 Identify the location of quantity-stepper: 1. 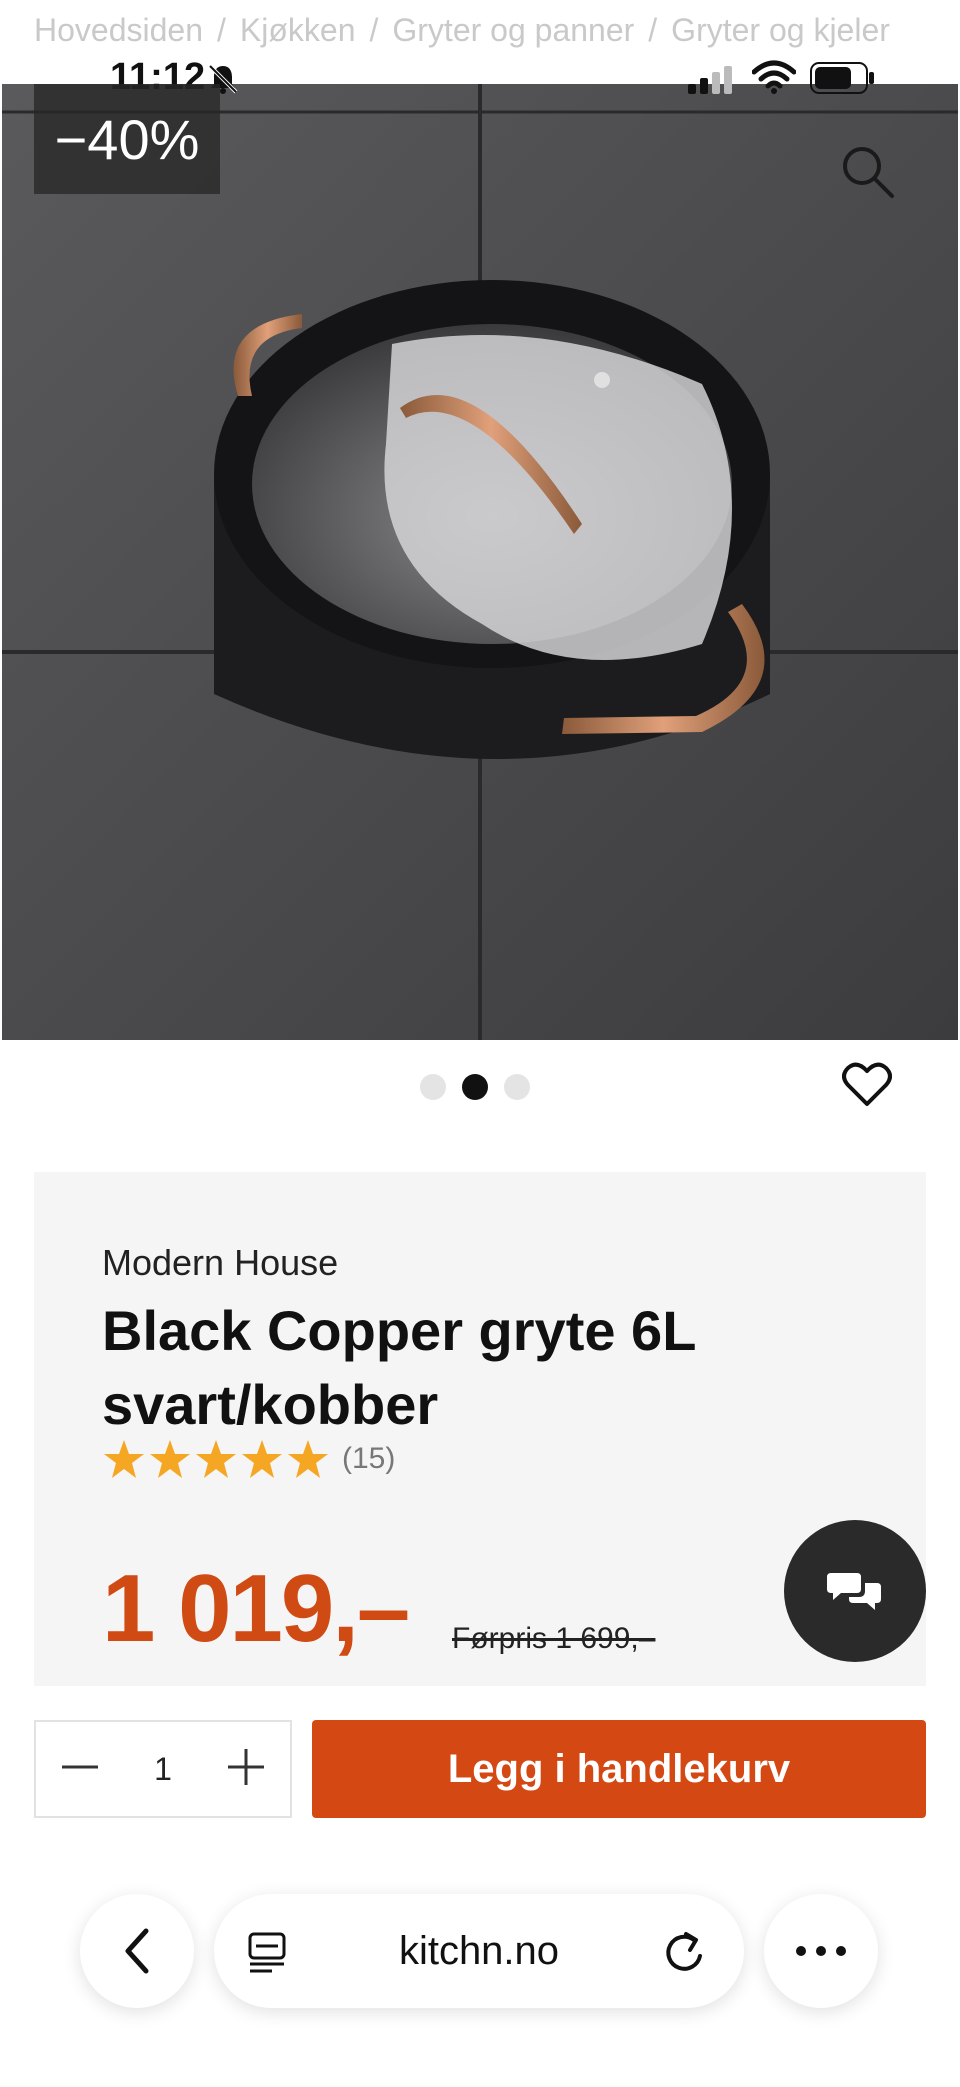
(163, 1769).